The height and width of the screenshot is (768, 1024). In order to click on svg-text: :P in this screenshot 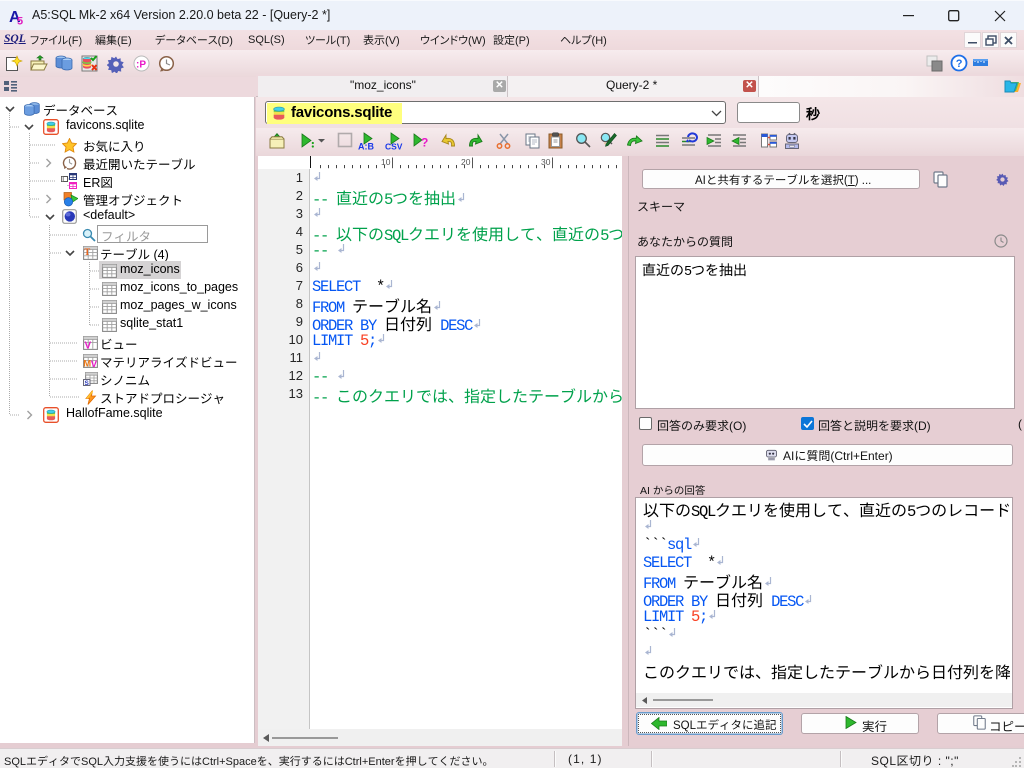, I will do `click(141, 65)`.